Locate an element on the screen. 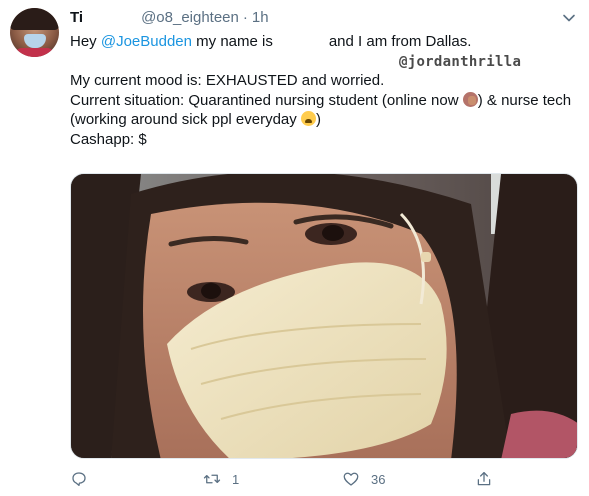 The width and height of the screenshot is (589, 496). text-line-5: Cashapp: $ is located at coordinates (108, 139).